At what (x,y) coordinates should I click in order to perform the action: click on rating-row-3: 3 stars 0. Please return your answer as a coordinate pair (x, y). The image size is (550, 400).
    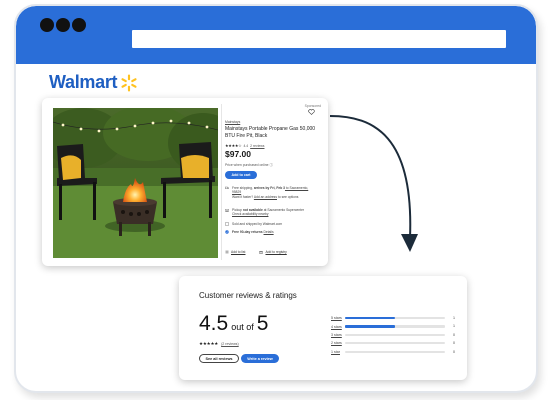
    Looking at the image, I should click on (393, 335).